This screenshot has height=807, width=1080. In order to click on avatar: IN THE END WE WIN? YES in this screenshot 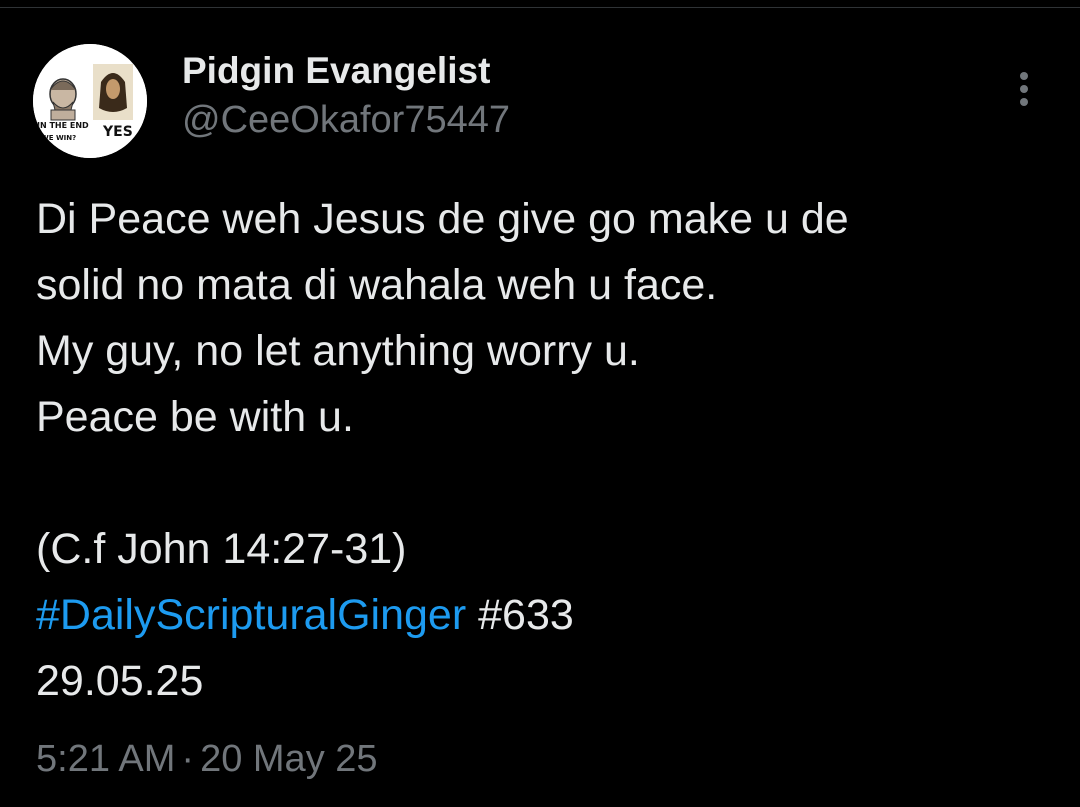, I will do `click(90, 101)`.